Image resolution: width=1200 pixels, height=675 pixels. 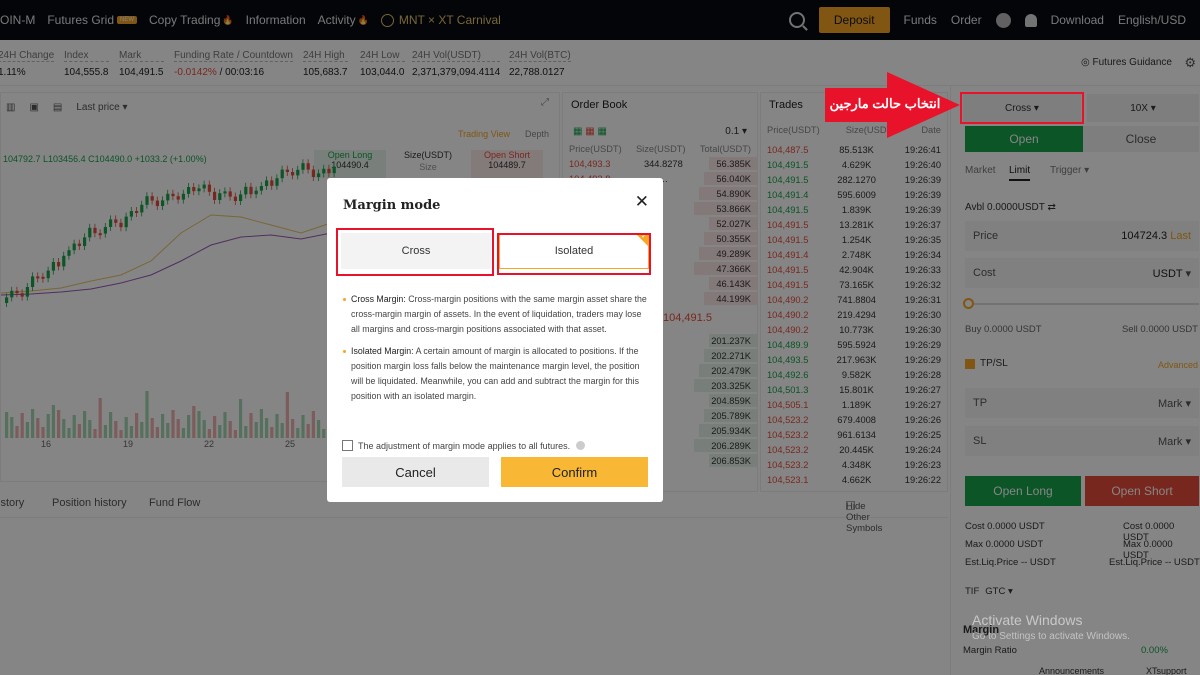 What do you see at coordinates (378, 299) in the screenshot?
I see `cross-margin-title: Cross Margin:` at bounding box center [378, 299].